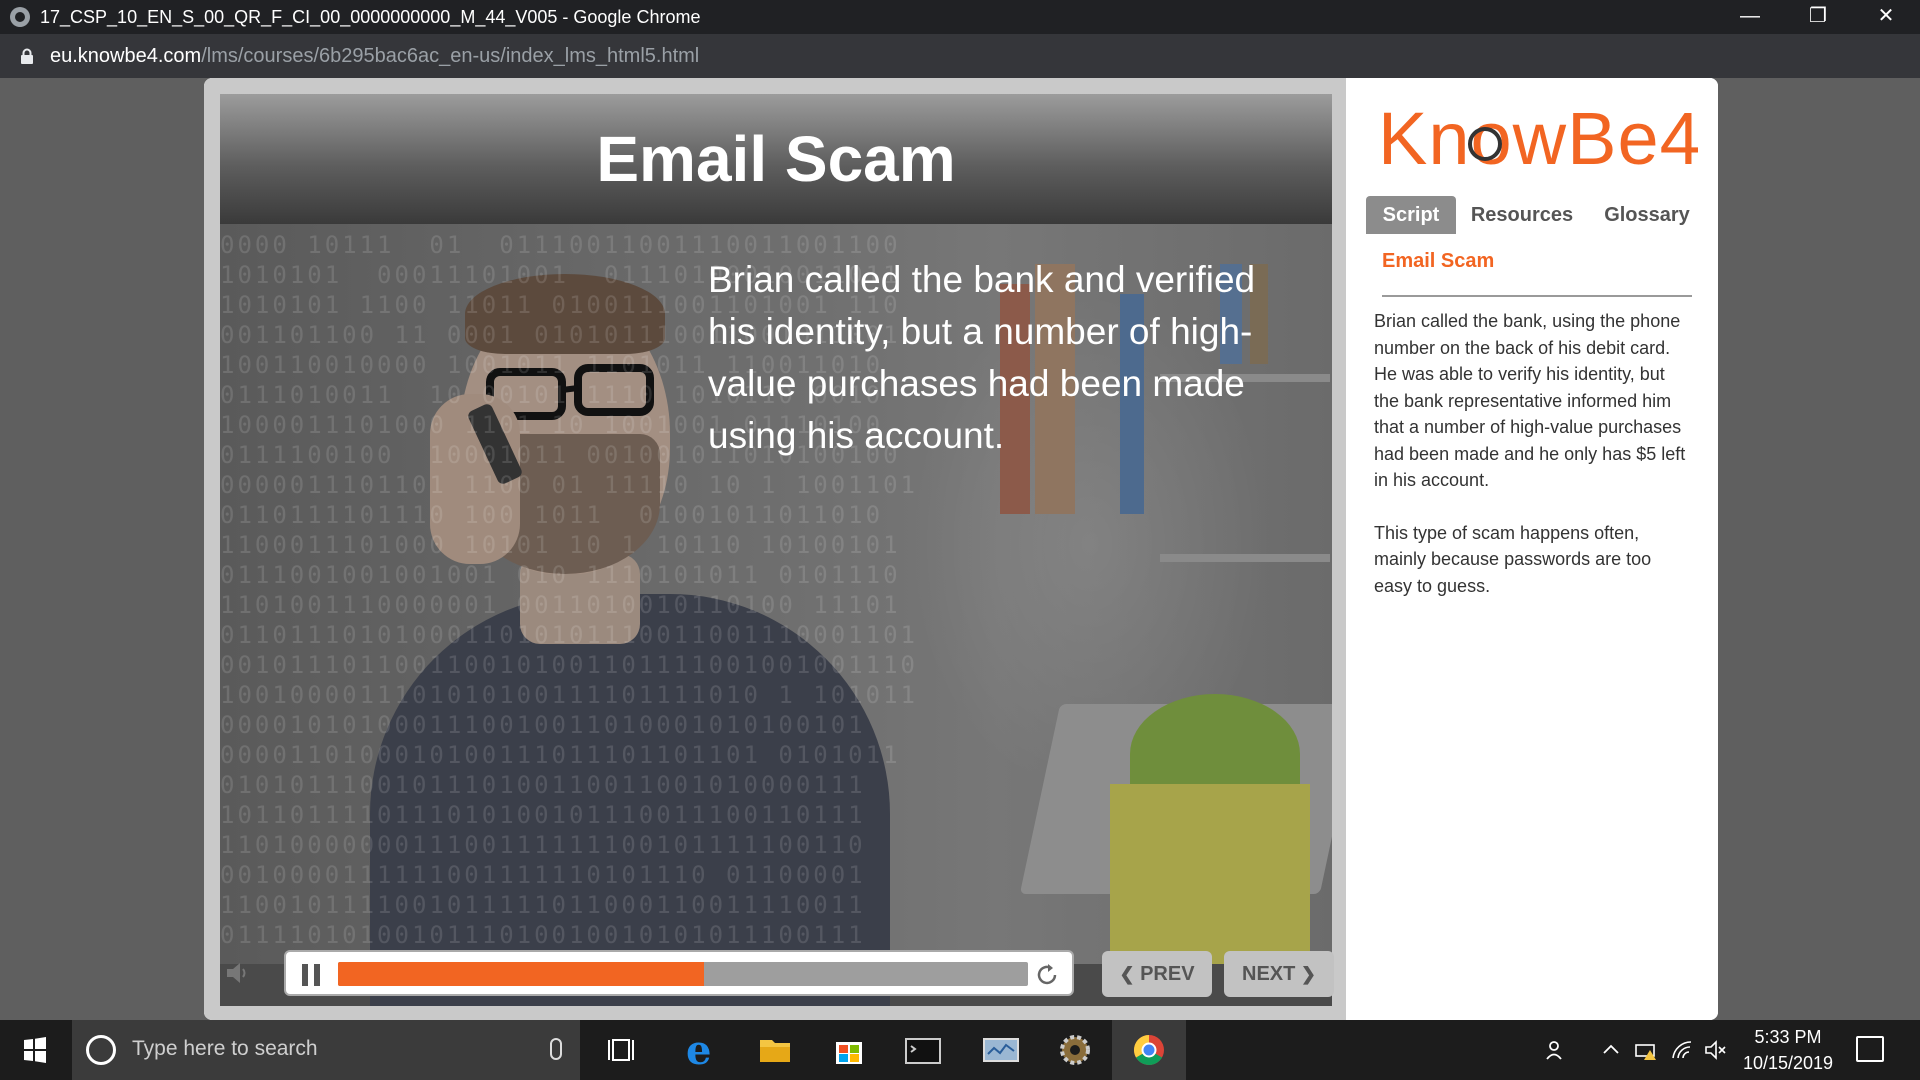  I want to click on clock-date: 10/15/2019, so click(1788, 1063).